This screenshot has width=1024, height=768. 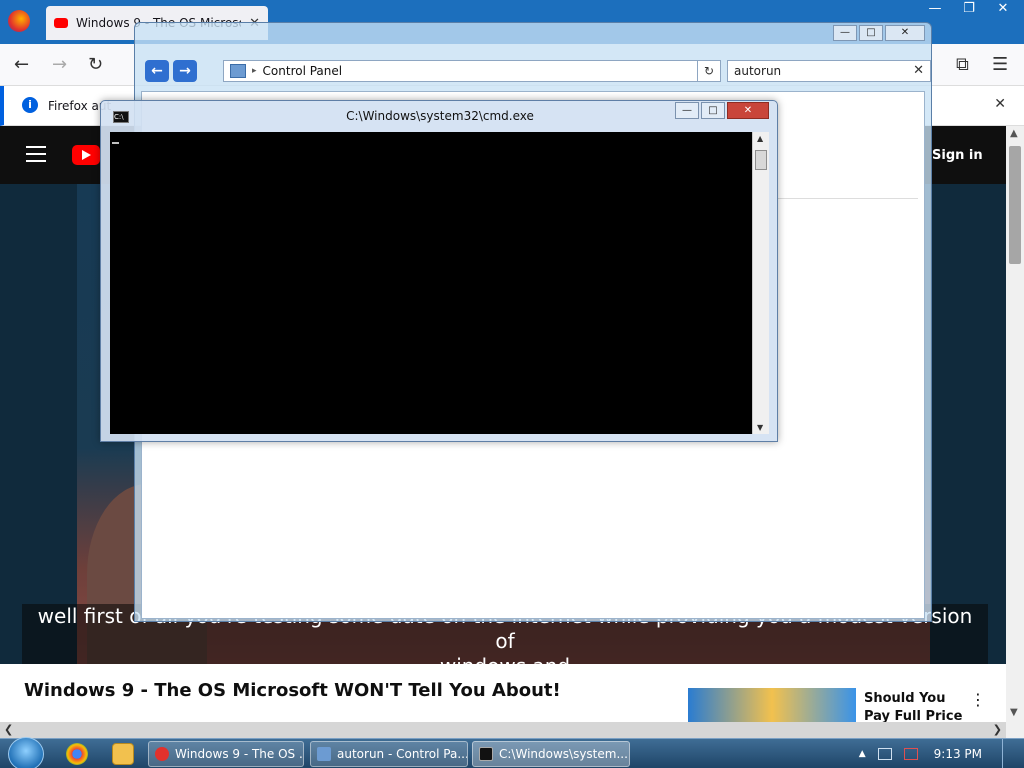 I want to click on browser-minimize-button: —, so click(x=935, y=9).